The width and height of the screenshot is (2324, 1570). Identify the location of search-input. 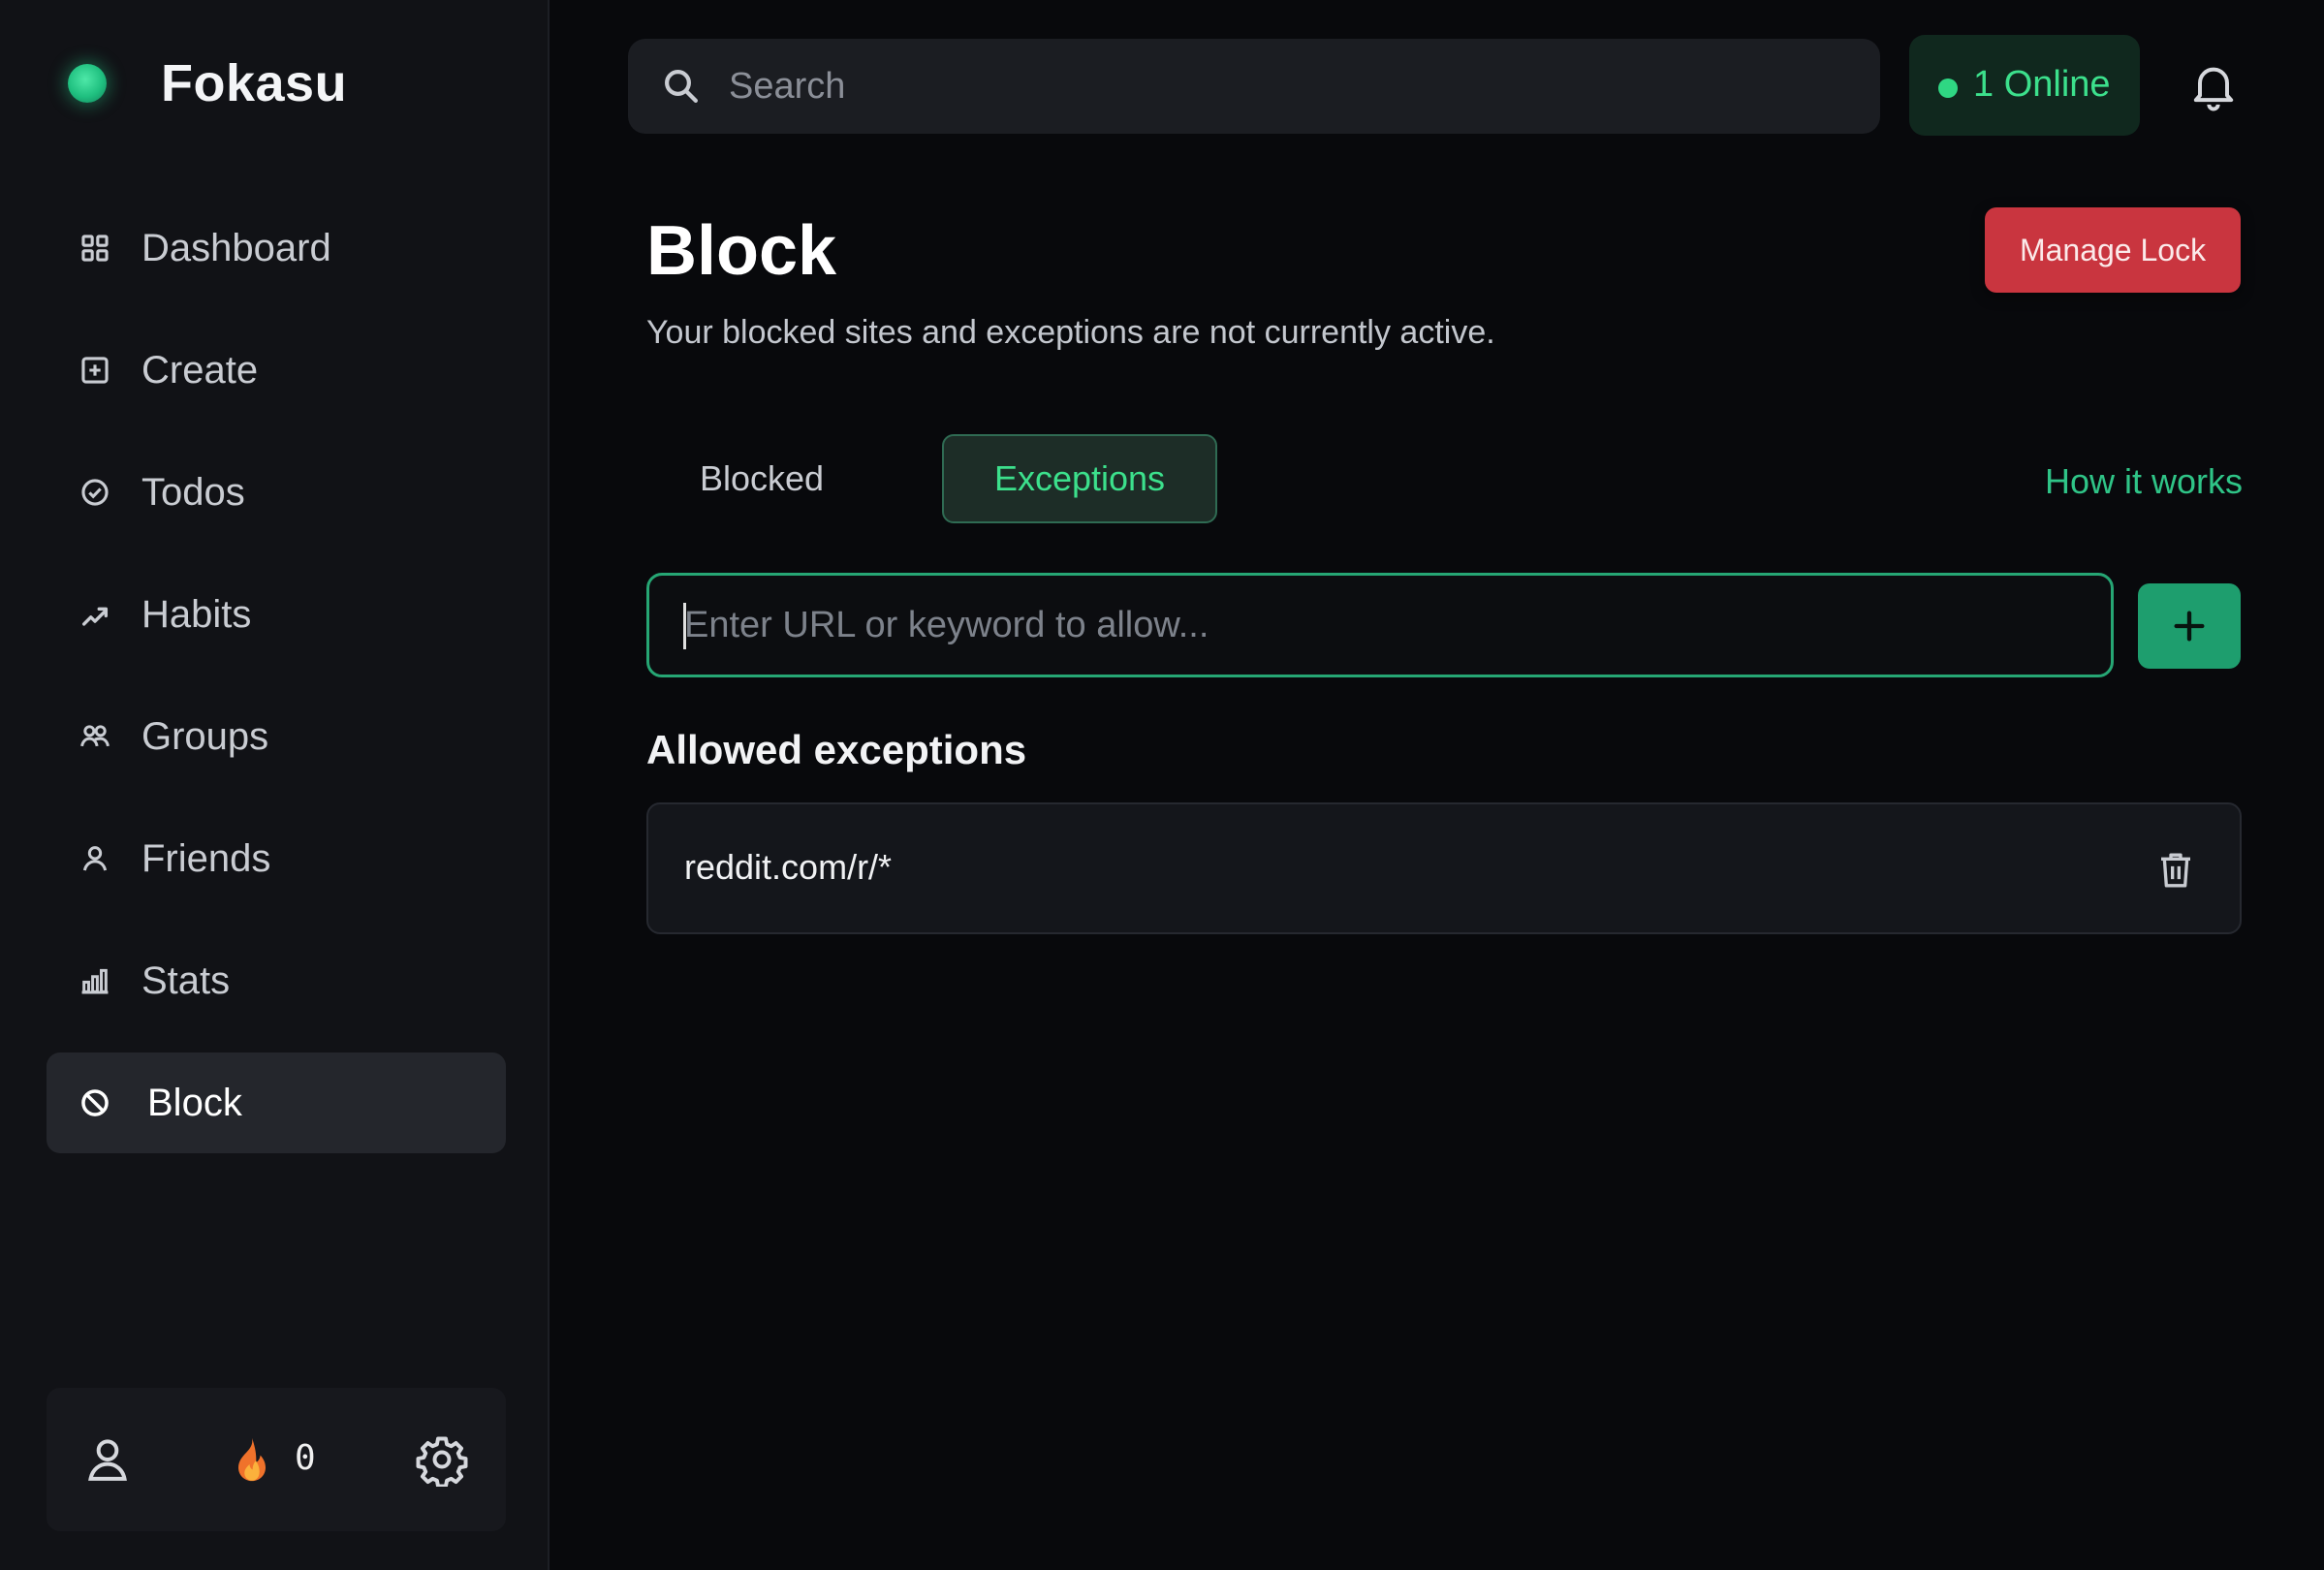
(1291, 86).